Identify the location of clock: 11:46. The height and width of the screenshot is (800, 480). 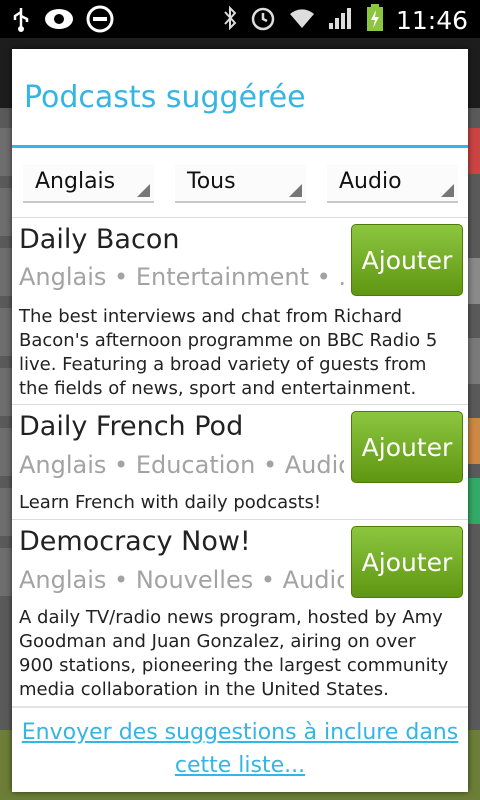
(431, 20).